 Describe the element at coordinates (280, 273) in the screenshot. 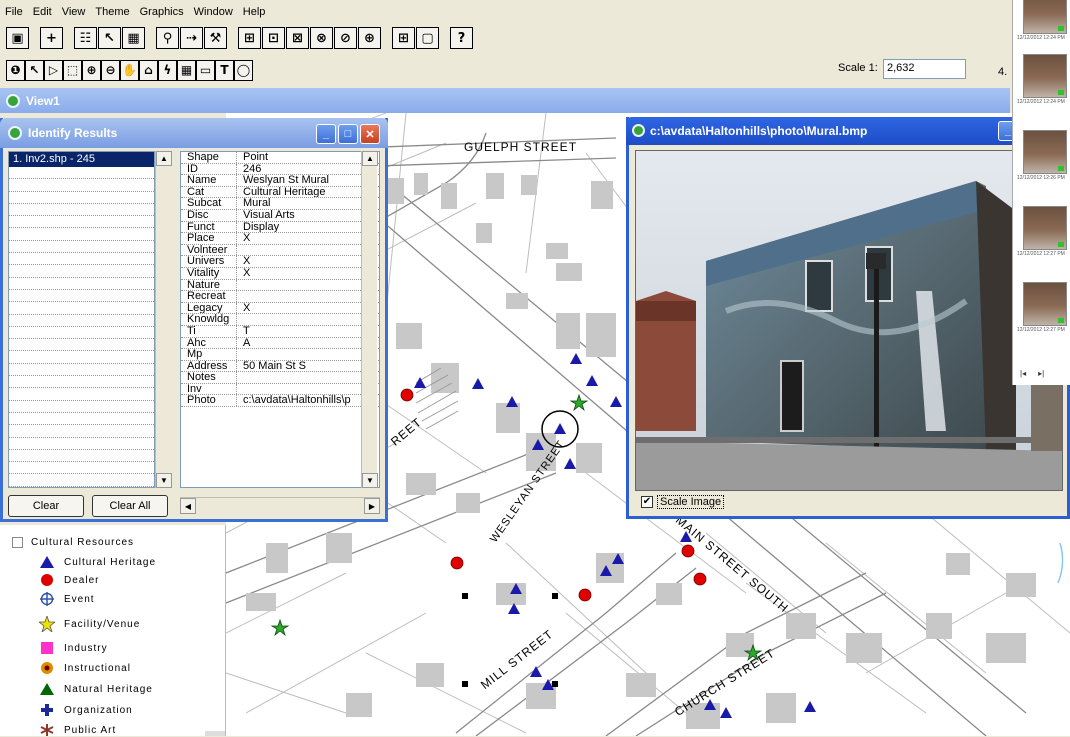

I see `attribute-row: Vitality X` at that location.